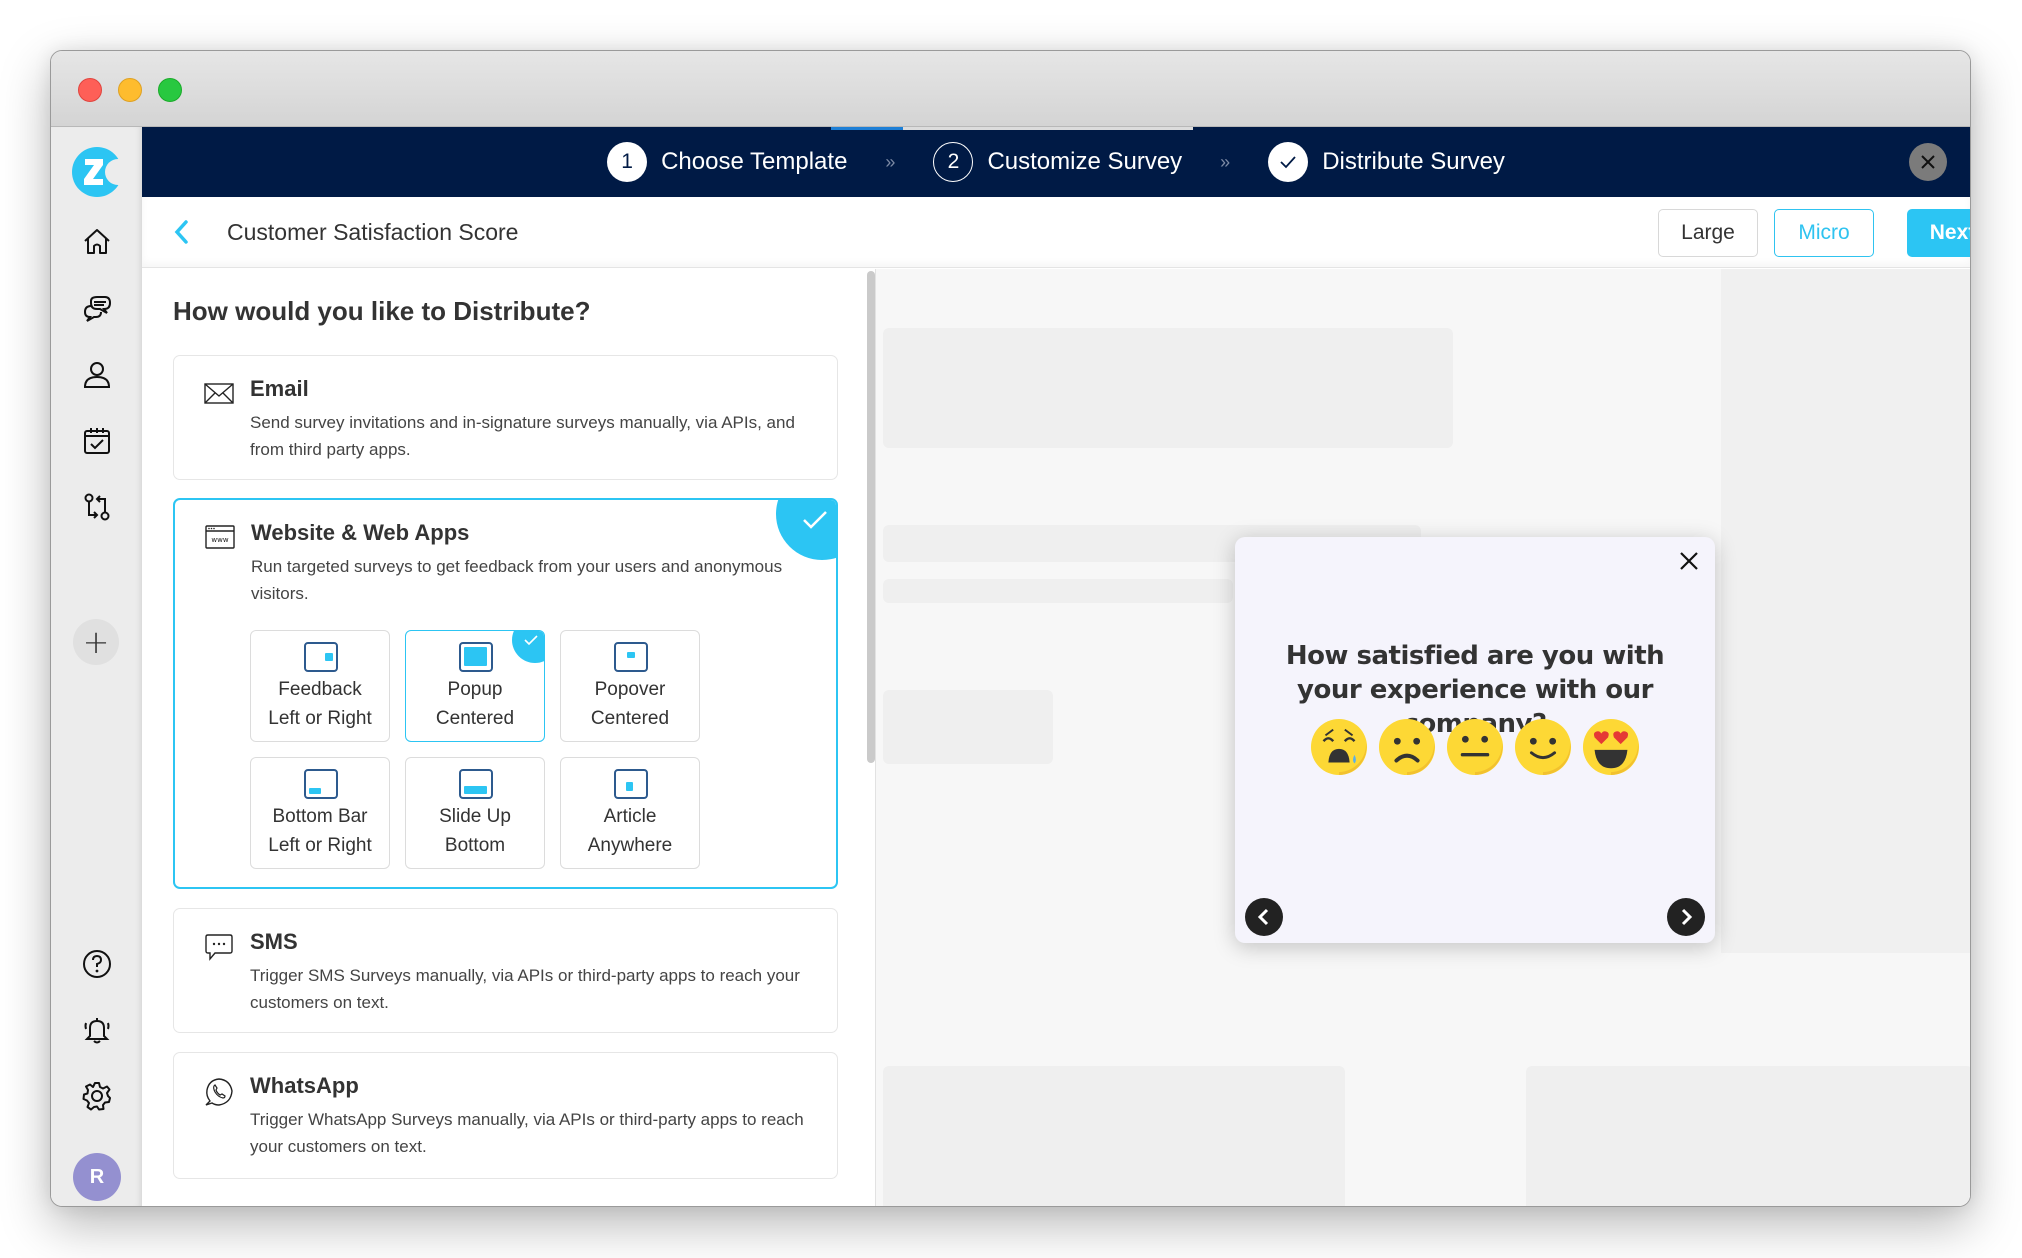 This screenshot has height=1258, width=2022. I want to click on option-bottom-bar: Bottom Bar Left or Right, so click(320, 813).